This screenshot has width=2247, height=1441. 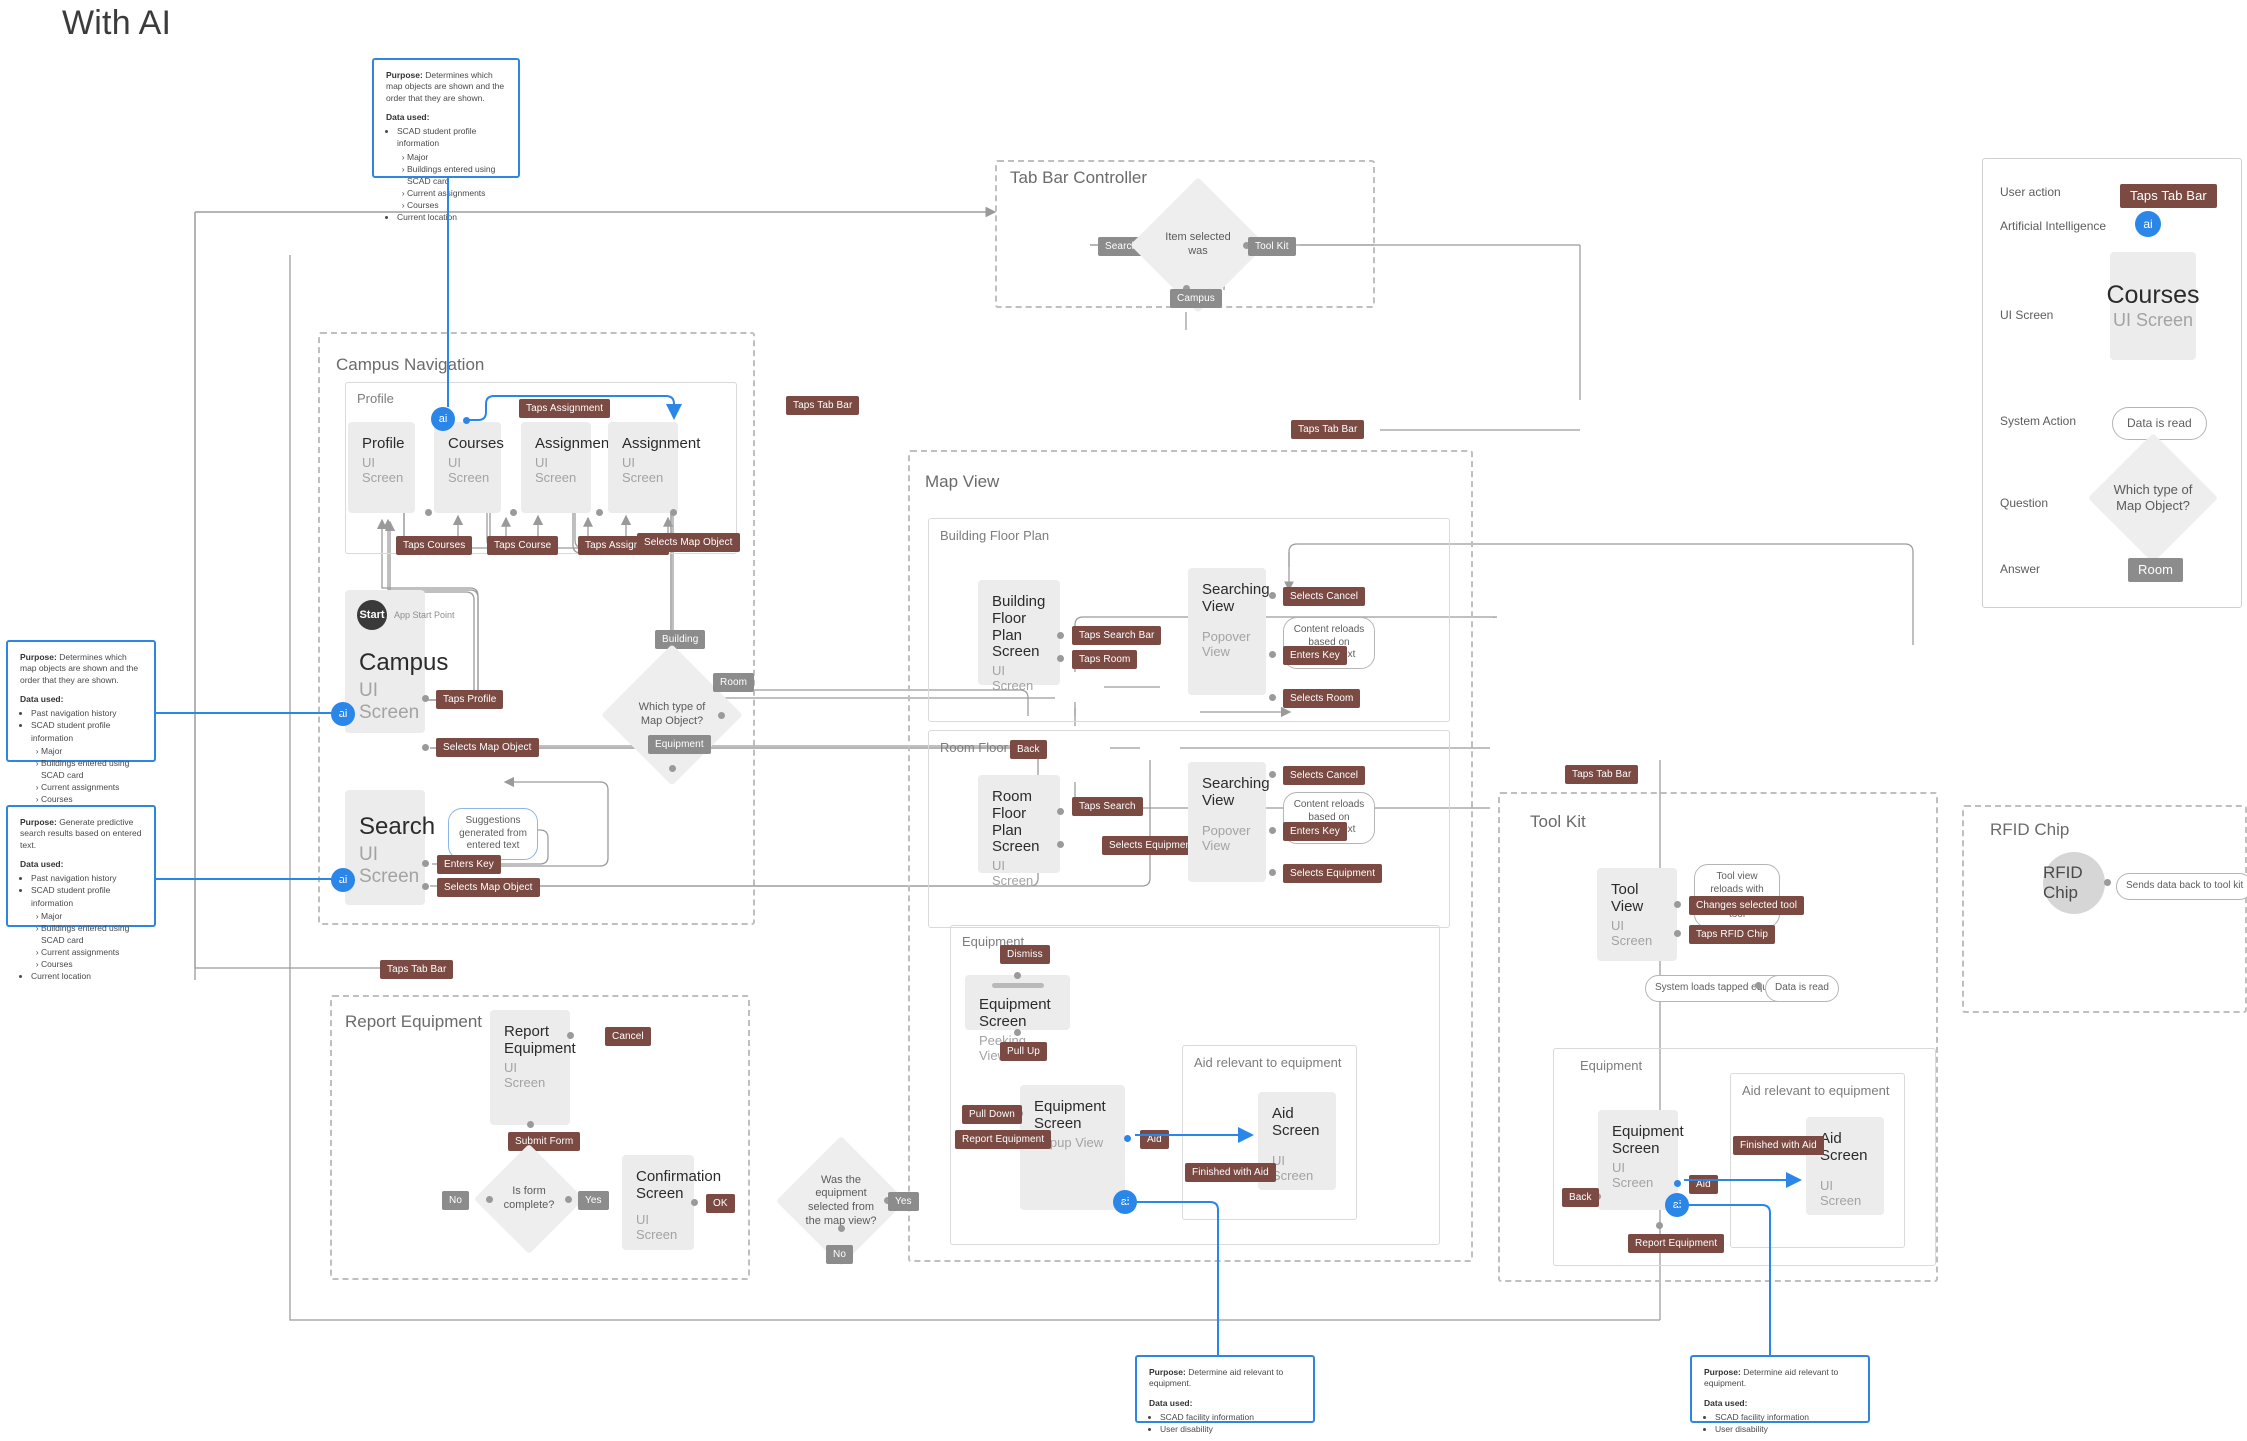 I want to click on screen-equipment-peeking: Equipment Screen Peeking View, so click(x=1017, y=1018).